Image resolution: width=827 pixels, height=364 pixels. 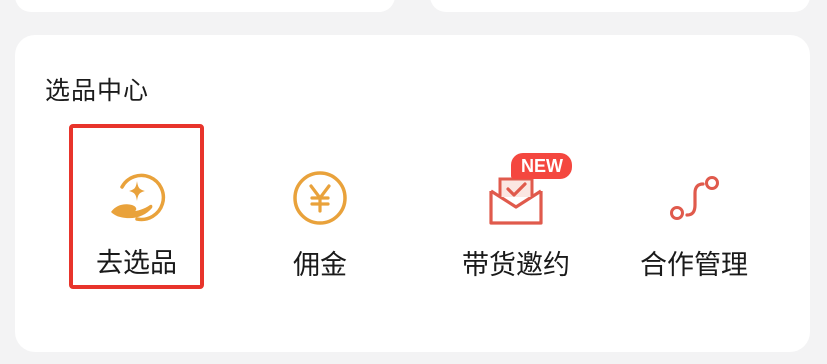 I want to click on connection-path-icon, so click(x=694, y=198).